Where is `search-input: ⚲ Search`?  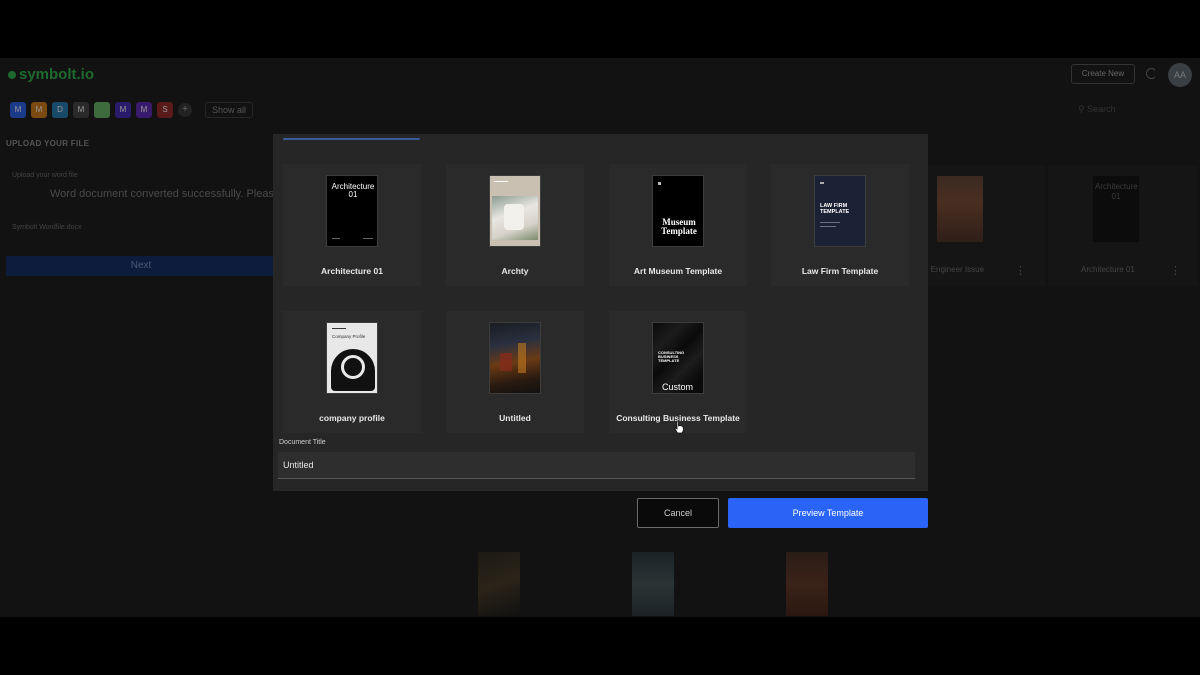
search-input: ⚲ Search is located at coordinates (1097, 109).